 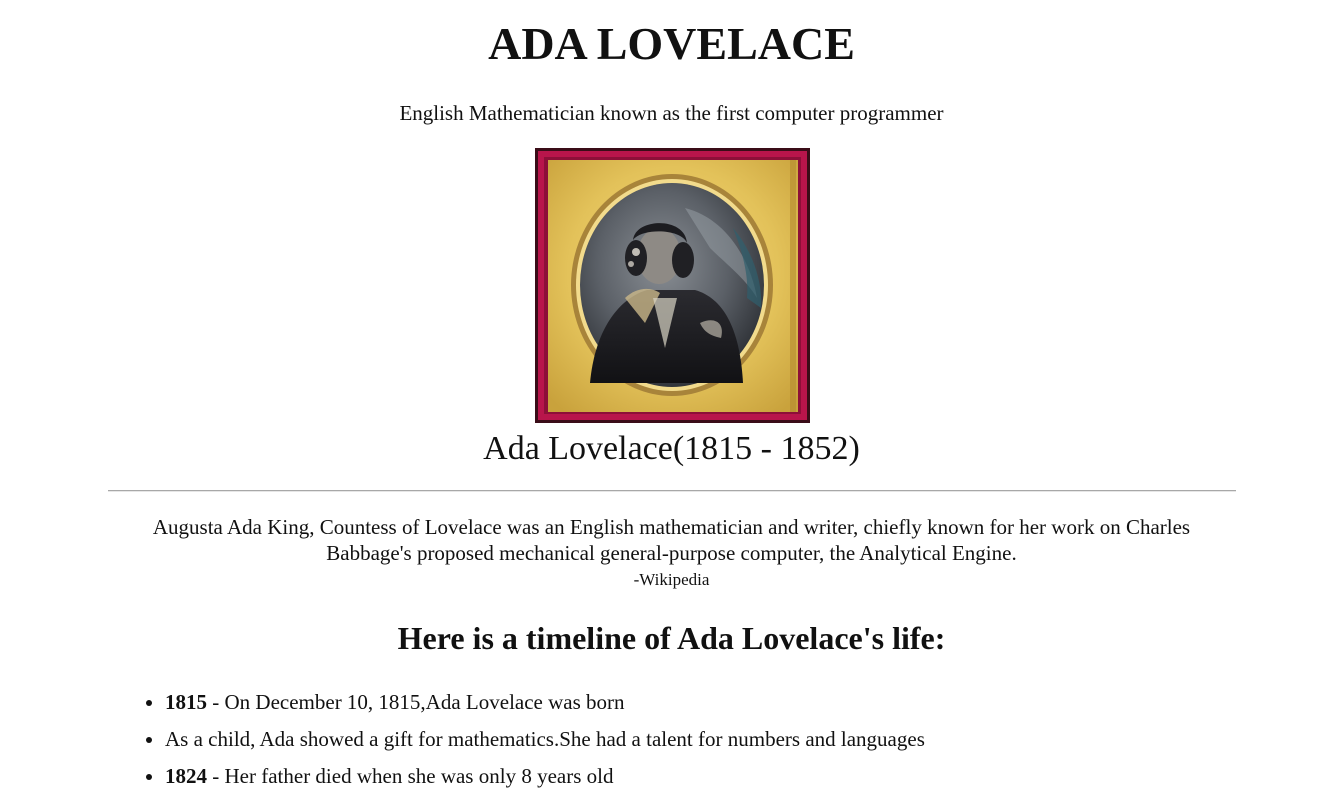 What do you see at coordinates (186, 702) in the screenshot?
I see `timeline-year: 1815` at bounding box center [186, 702].